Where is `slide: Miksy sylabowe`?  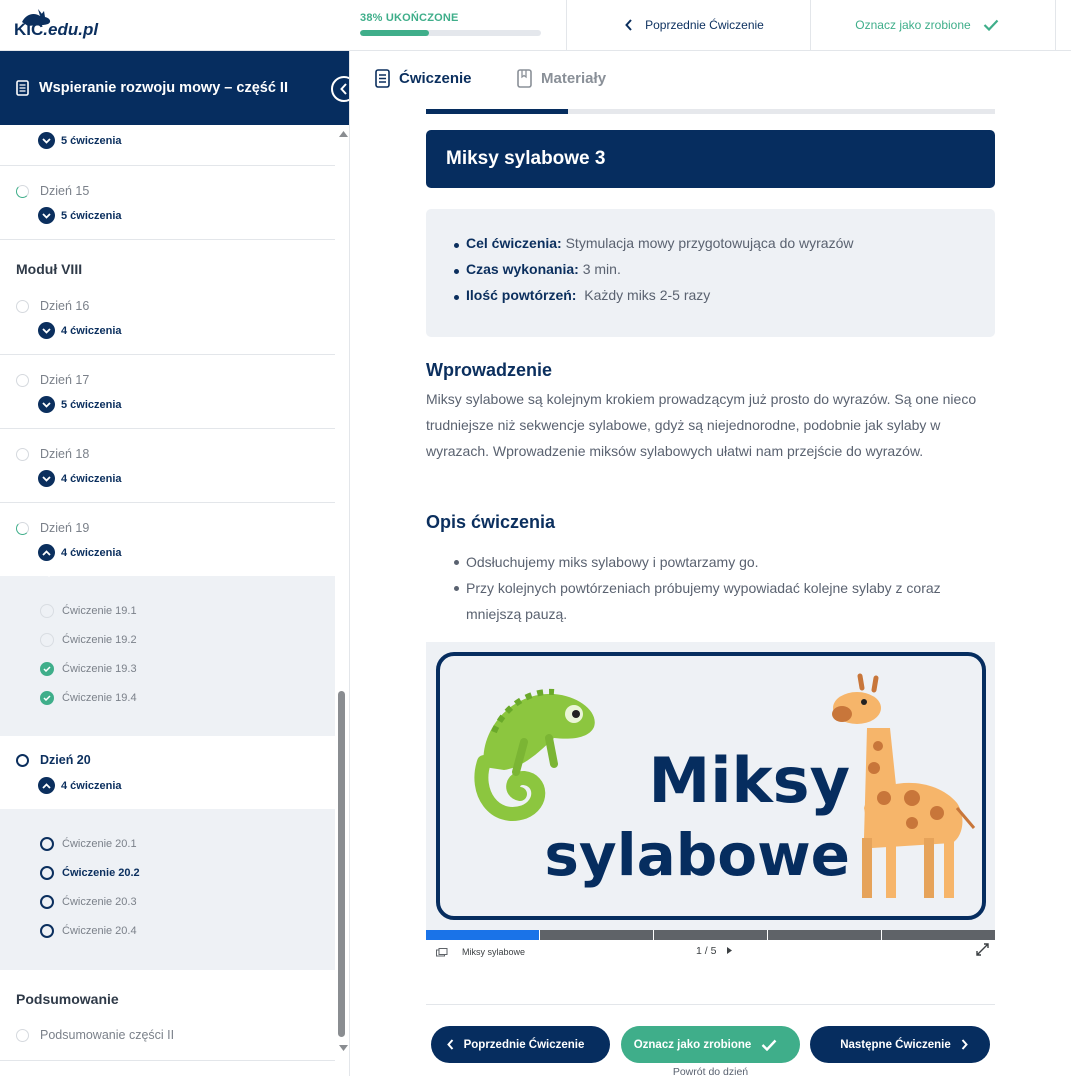 slide: Miksy sylabowe is located at coordinates (710, 786).